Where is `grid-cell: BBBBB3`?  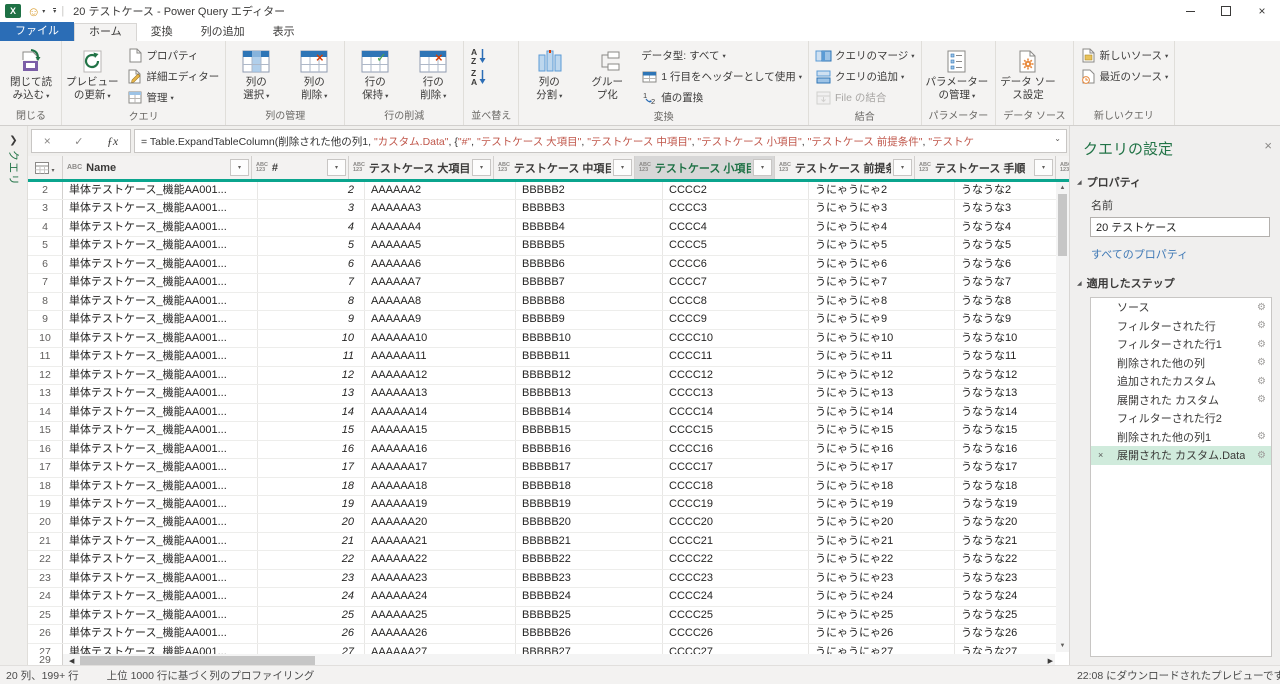 grid-cell: BBBBB3 is located at coordinates (589, 209).